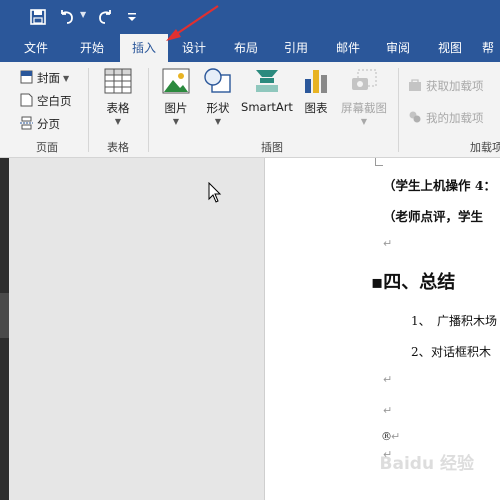  What do you see at coordinates (433, 216) in the screenshot?
I see `doc-line-teacher-comment: （老师点评，学生` at bounding box center [433, 216].